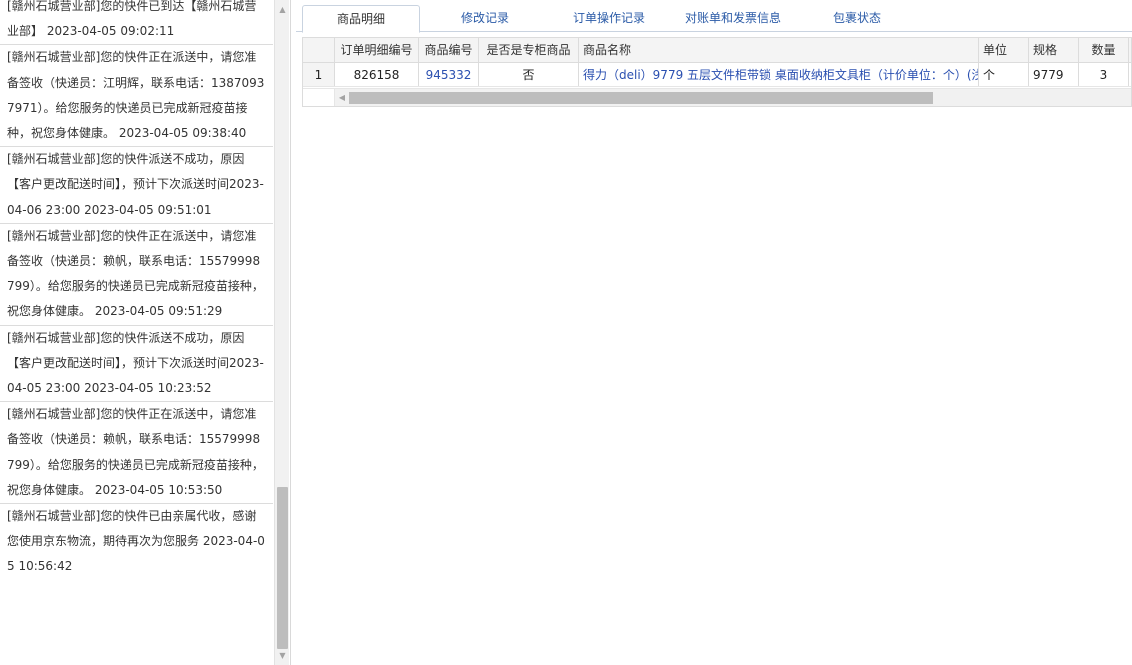 The height and width of the screenshot is (665, 1132). What do you see at coordinates (361, 19) in the screenshot?
I see `tab-product-details: 商品明细` at bounding box center [361, 19].